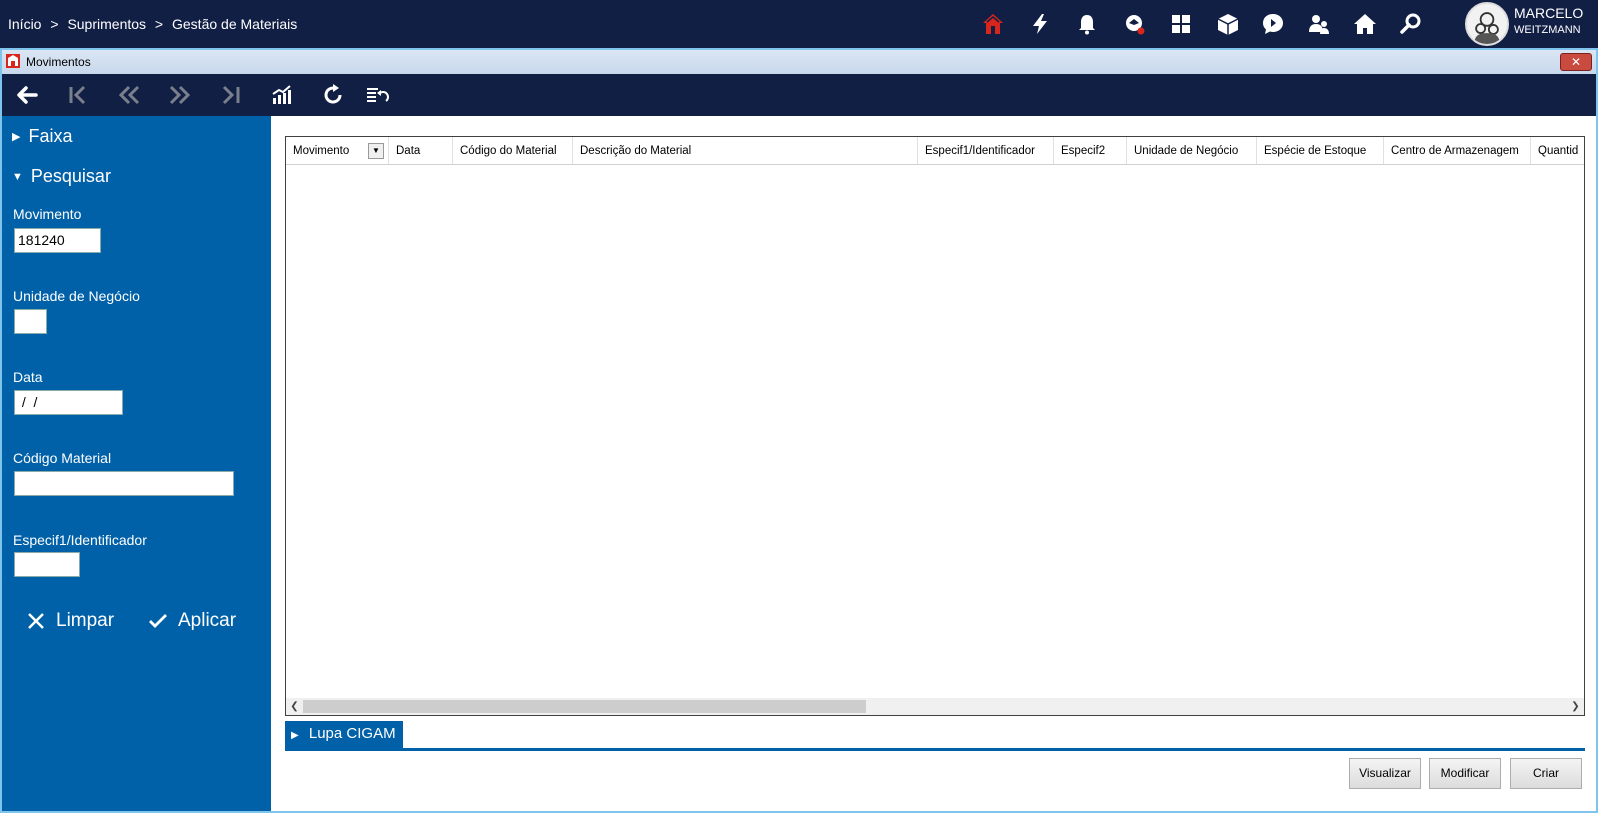 This screenshot has width=1598, height=813. Describe the element at coordinates (321, 151) in the screenshot. I see `column-header-label: Movimento` at that location.